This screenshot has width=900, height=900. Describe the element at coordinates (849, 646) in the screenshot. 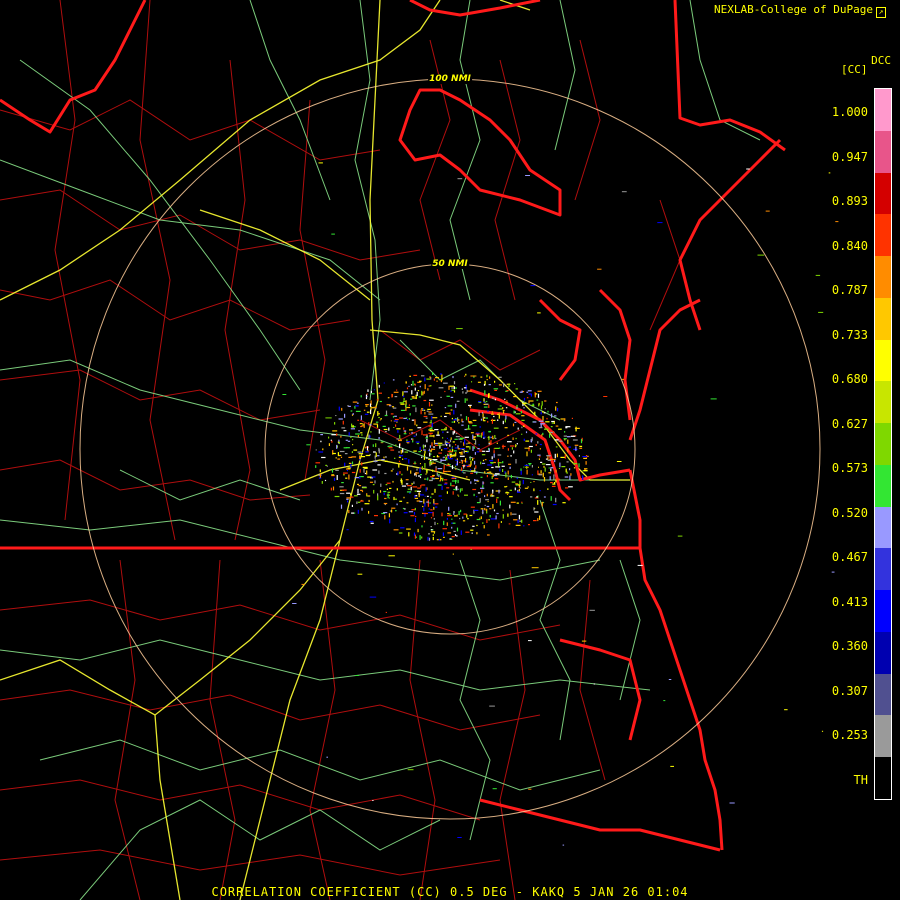

I see `color-scale-tick-label: 0.360` at that location.